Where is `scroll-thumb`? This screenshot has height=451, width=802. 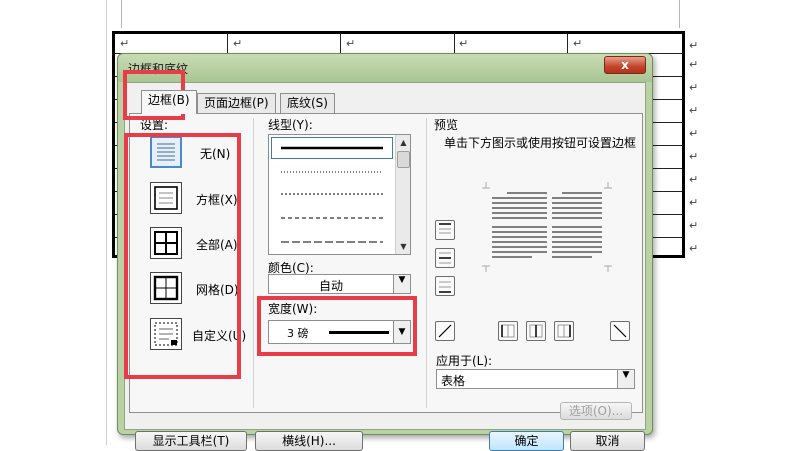 scroll-thumb is located at coordinates (403, 159).